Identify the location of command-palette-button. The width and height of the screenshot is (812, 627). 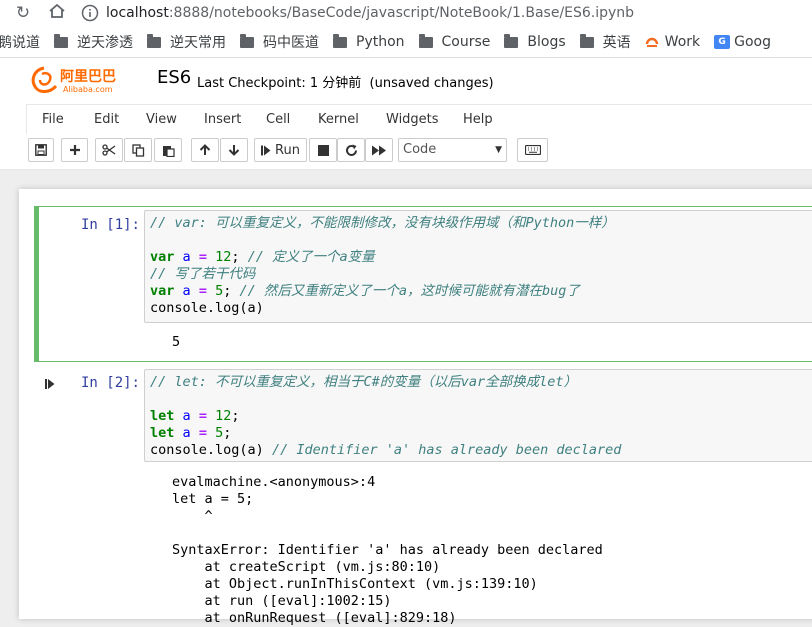
(532, 150).